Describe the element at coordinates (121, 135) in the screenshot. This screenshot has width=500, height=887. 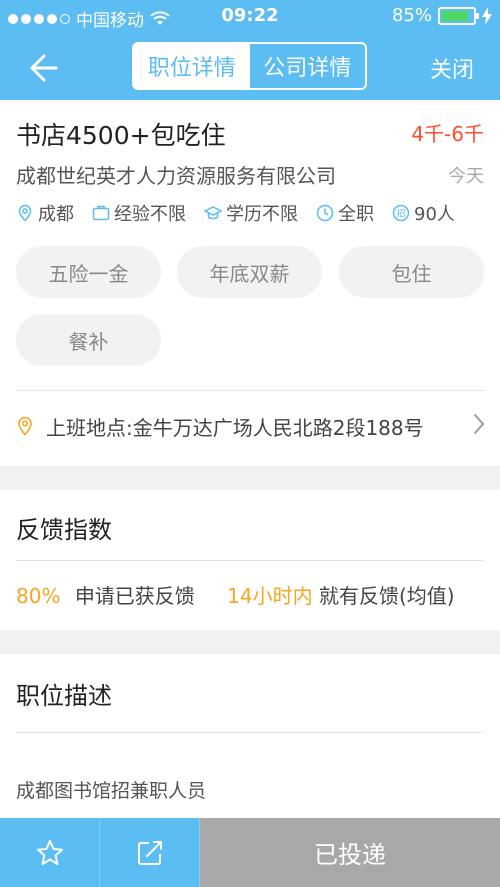
I see `job-title: 书店4500+包吃住` at that location.